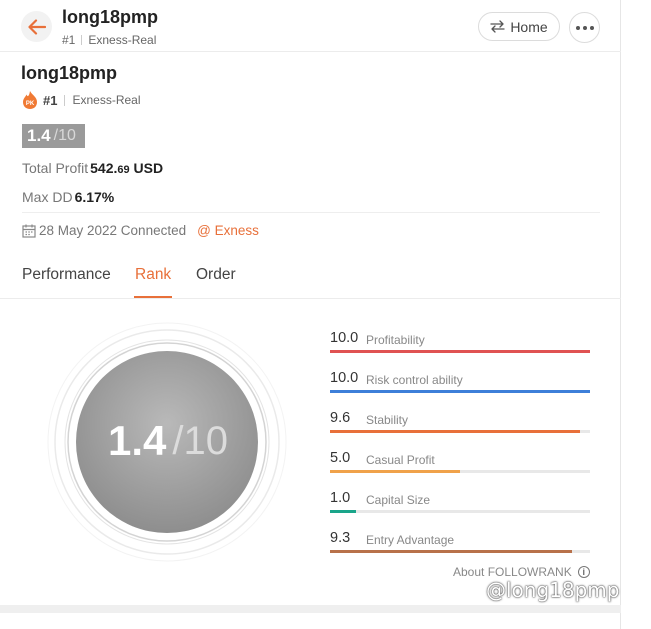 The image size is (651, 629). Describe the element at coordinates (29, 231) in the screenshot. I see `calendar-icon` at that location.